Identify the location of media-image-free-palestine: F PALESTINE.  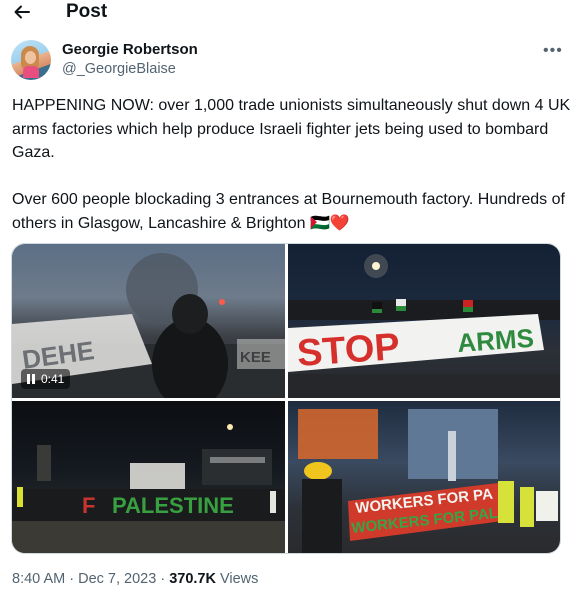
(148, 477).